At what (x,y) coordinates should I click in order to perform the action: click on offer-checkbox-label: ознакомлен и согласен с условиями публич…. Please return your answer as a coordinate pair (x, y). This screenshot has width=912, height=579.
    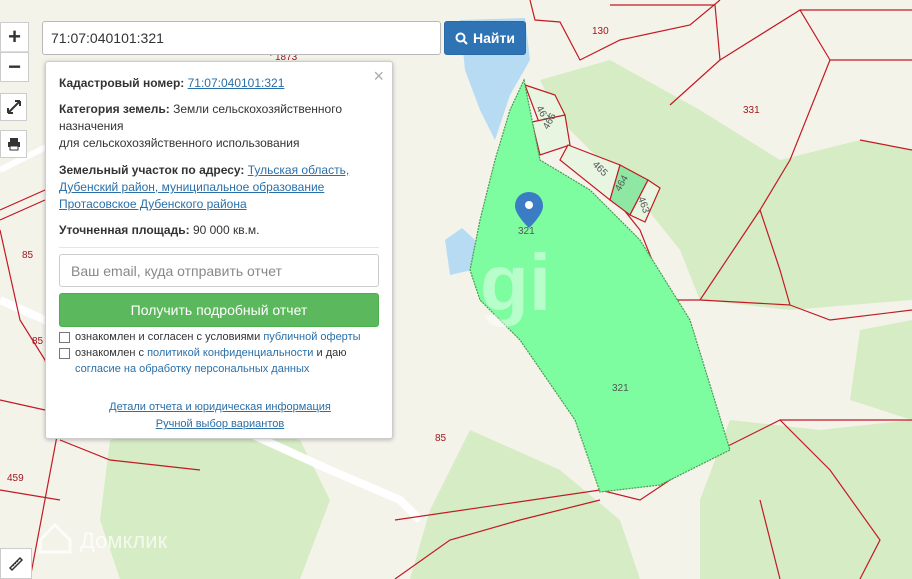
    Looking at the image, I should click on (230, 337).